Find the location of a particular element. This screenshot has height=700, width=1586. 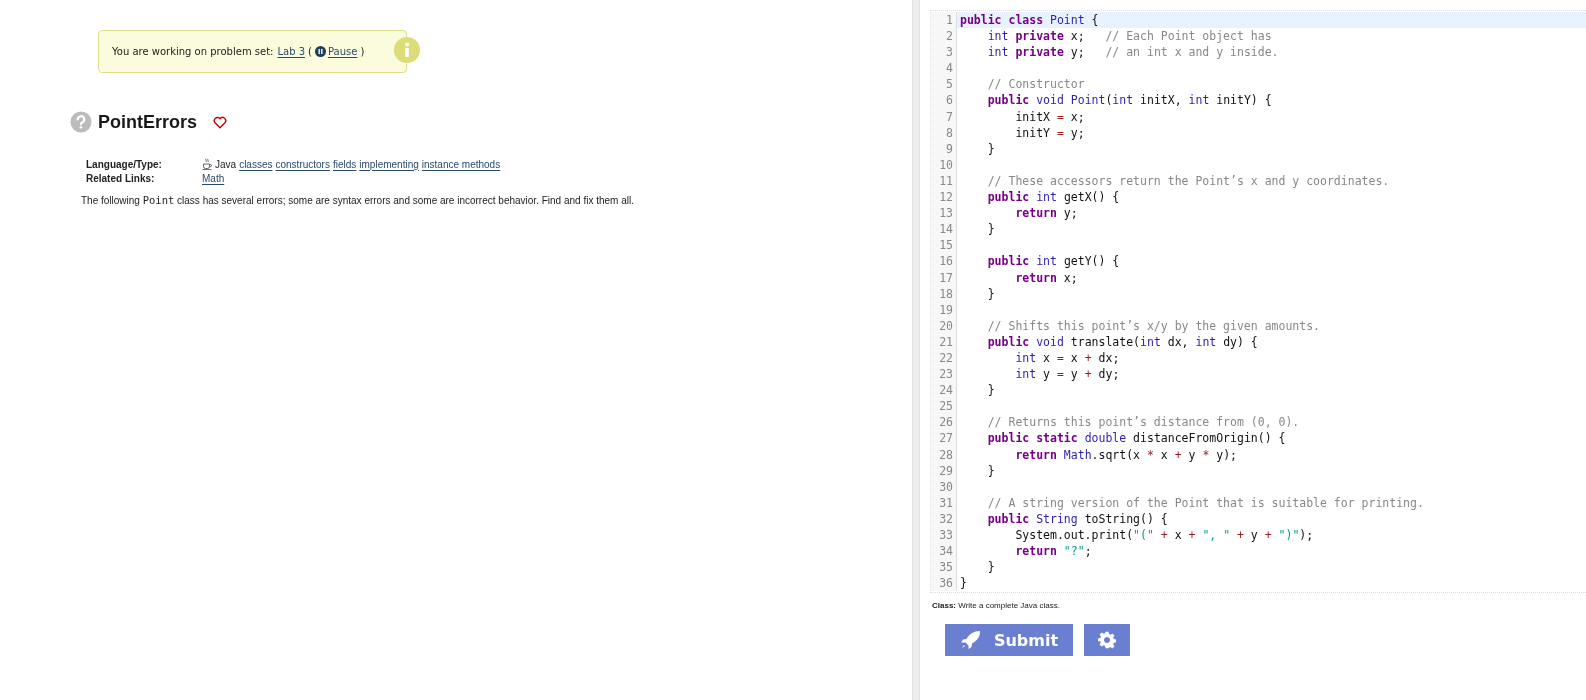

settings-icon is located at coordinates (1107, 640).